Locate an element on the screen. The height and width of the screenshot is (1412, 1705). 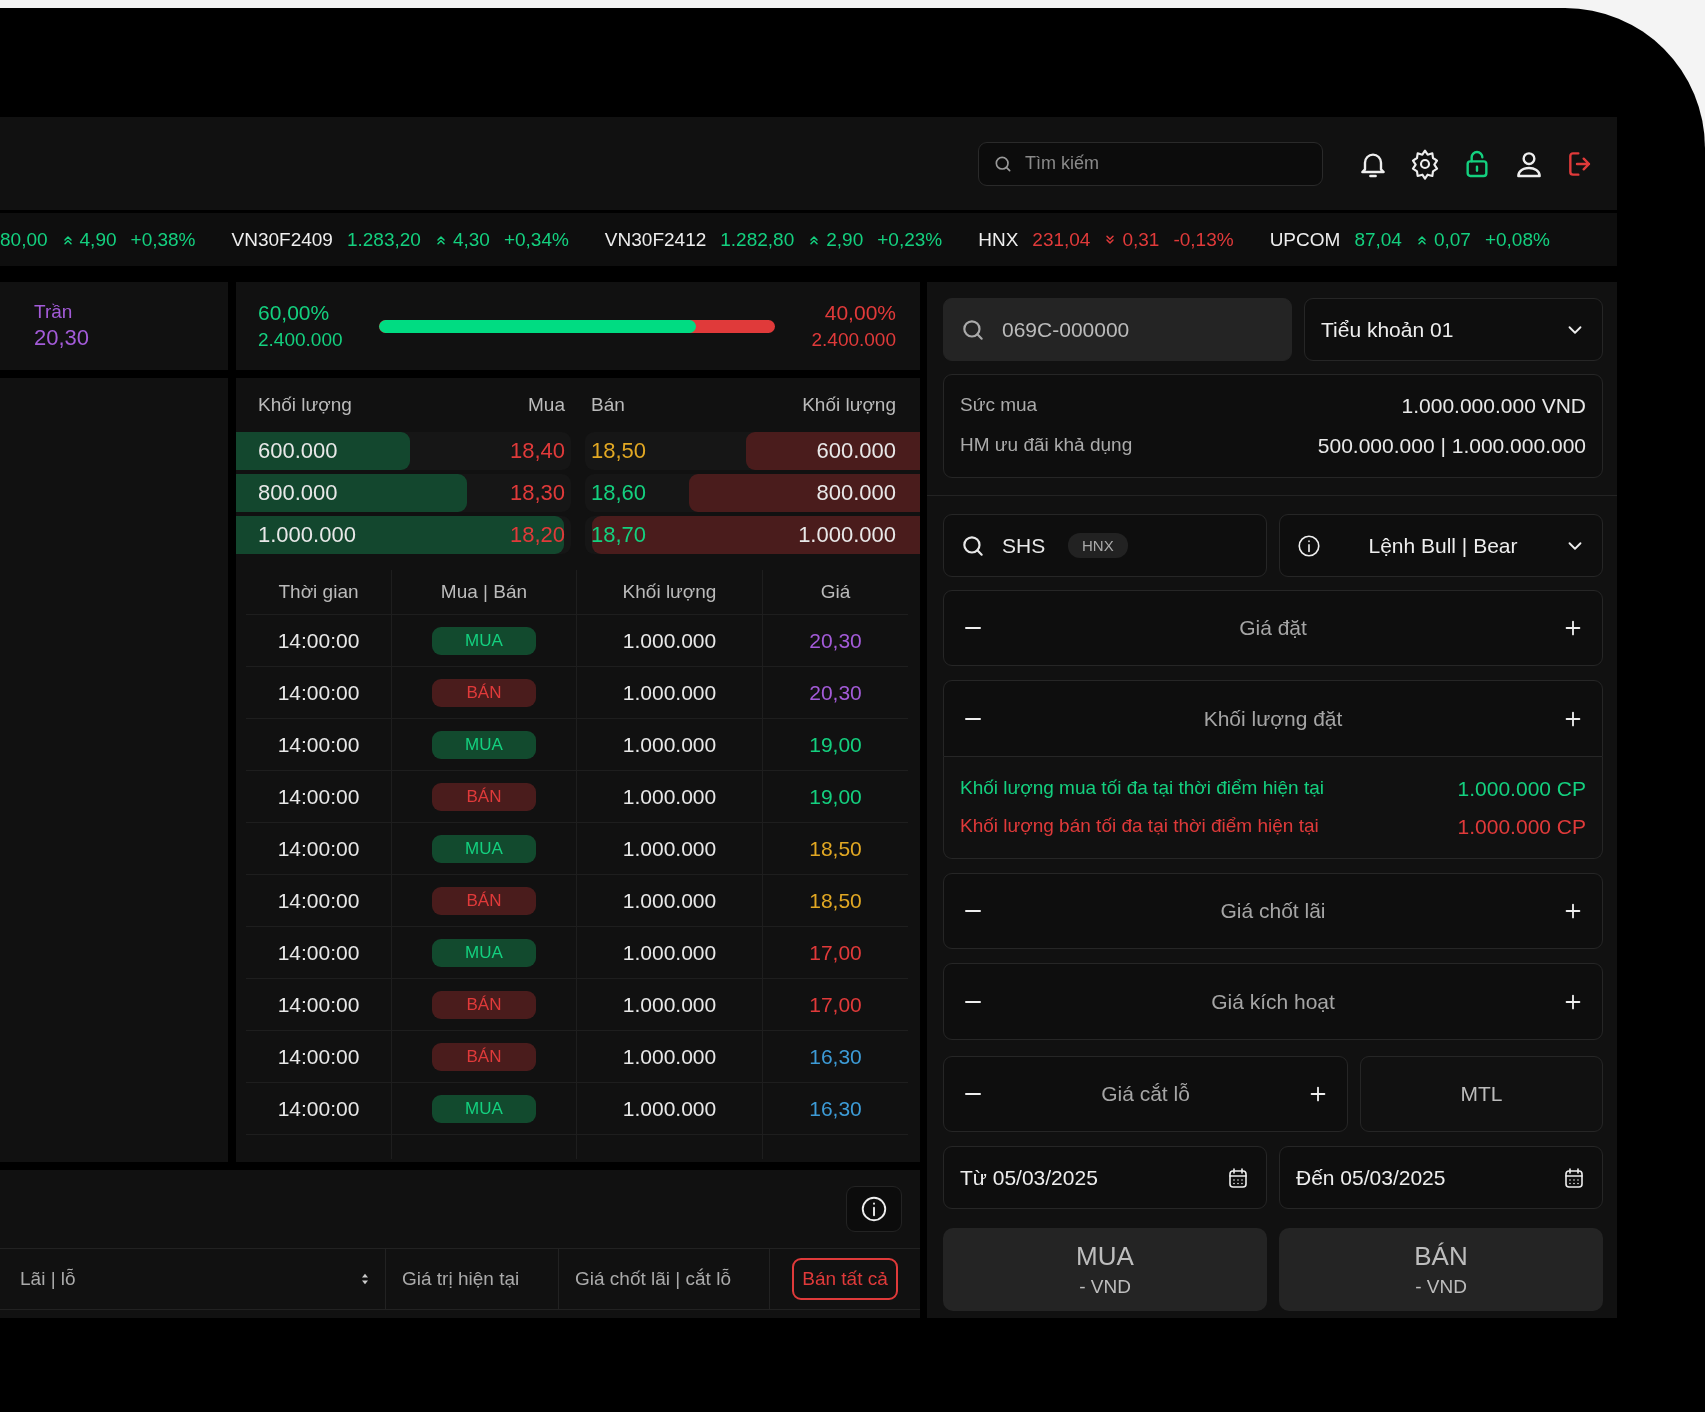
quantity-input: Khối lượng đặt is located at coordinates (1273, 718).